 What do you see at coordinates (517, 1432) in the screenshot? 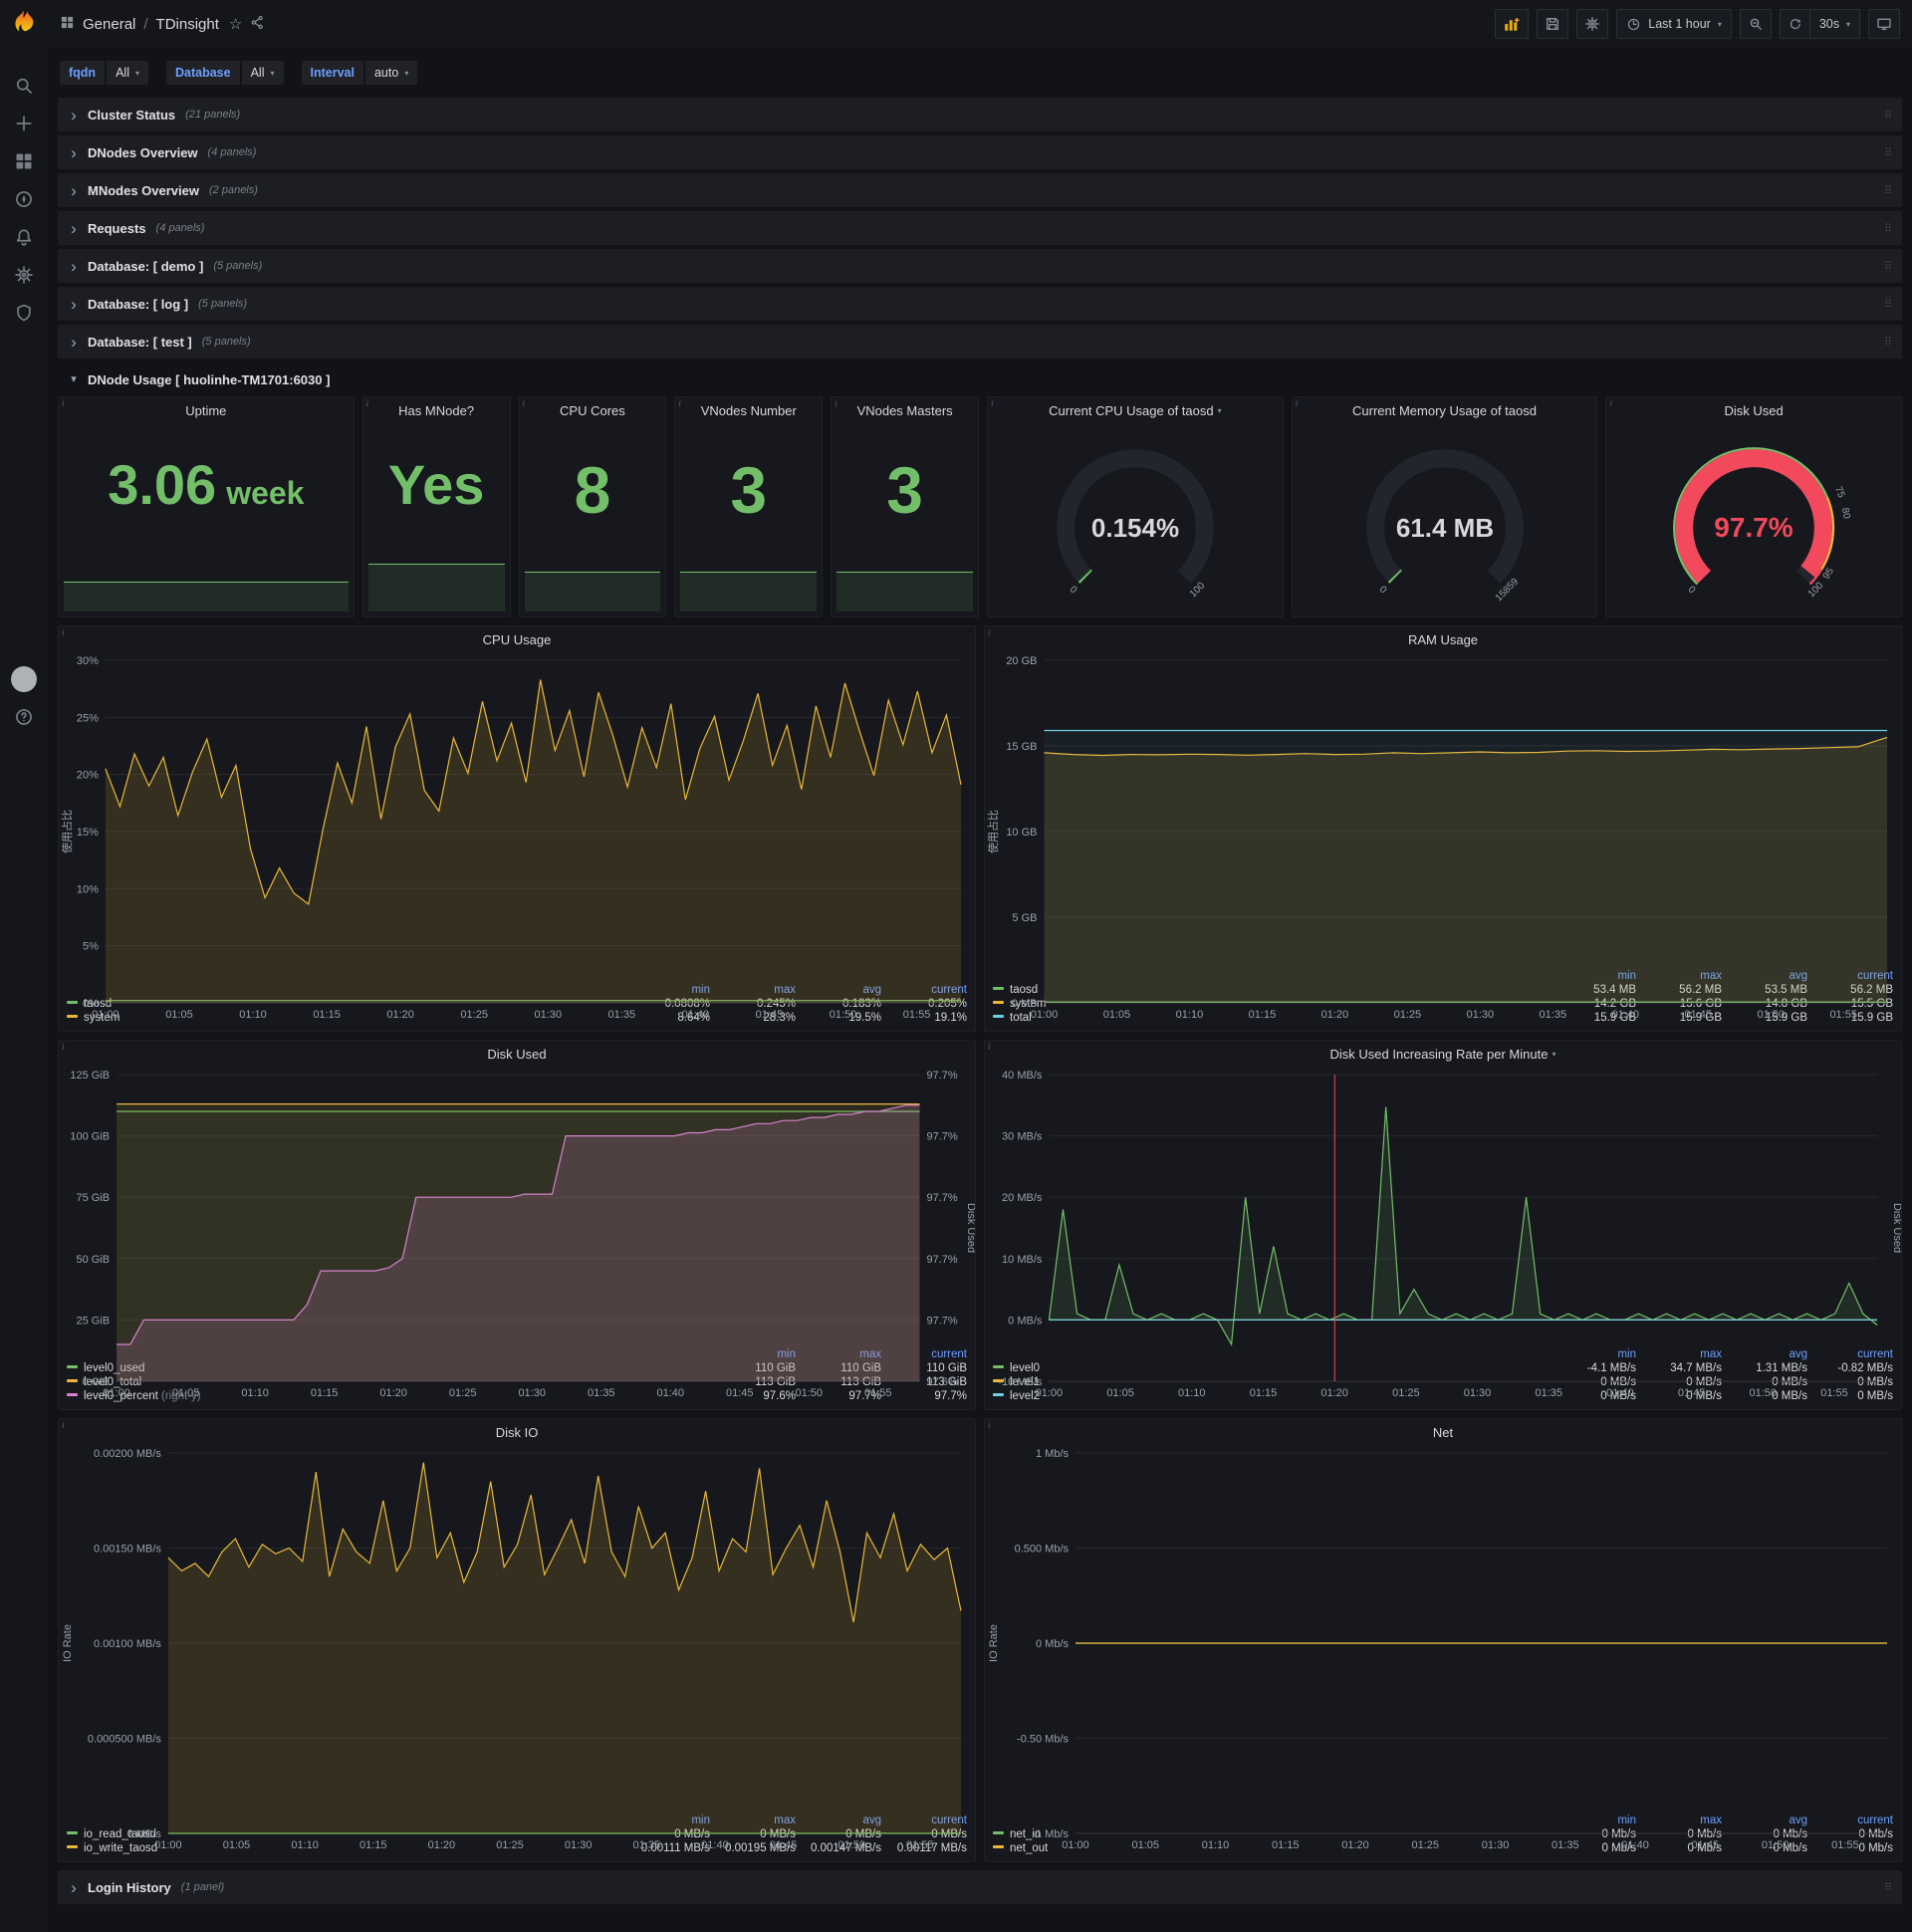
I see `panel-title: Disk IO` at bounding box center [517, 1432].